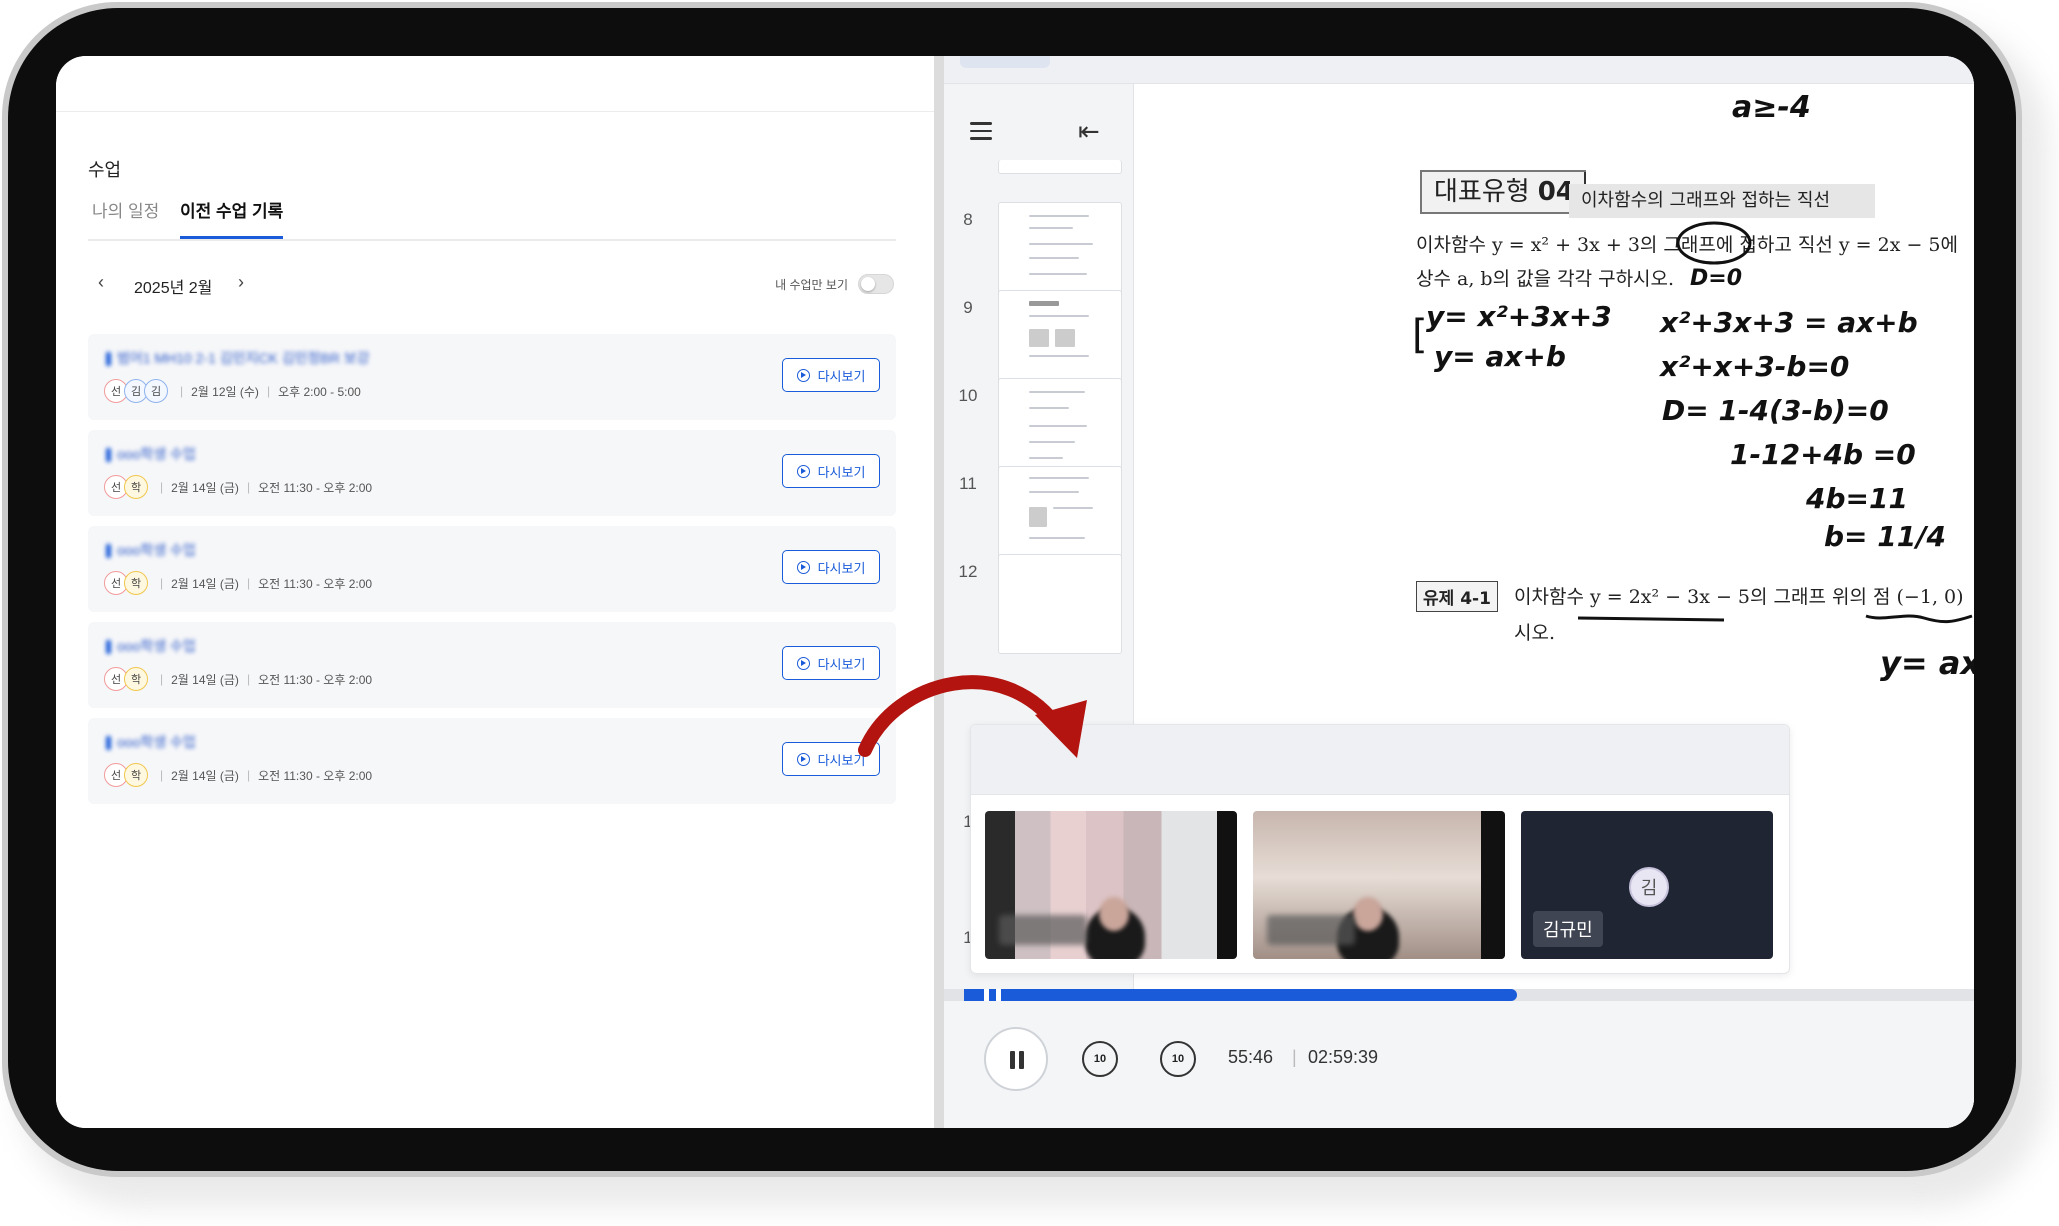  I want to click on handwriting-note: D=0, so click(1716, 278).